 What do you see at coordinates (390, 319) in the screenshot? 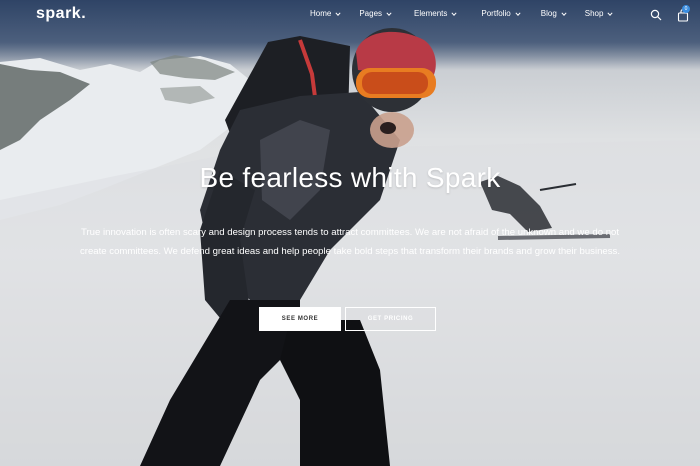
I see `get-pricing-button: GET PRICING` at bounding box center [390, 319].